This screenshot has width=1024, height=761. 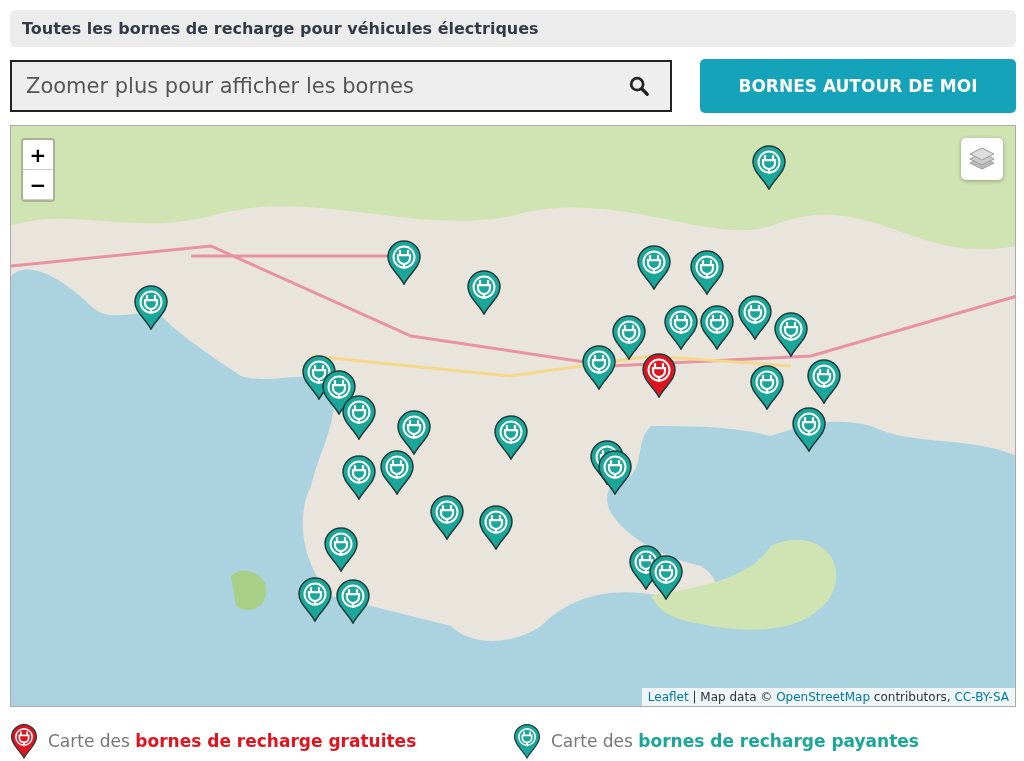 What do you see at coordinates (232, 740) in the screenshot?
I see `legend-link: Carte des bornes de recharge gratuites` at bounding box center [232, 740].